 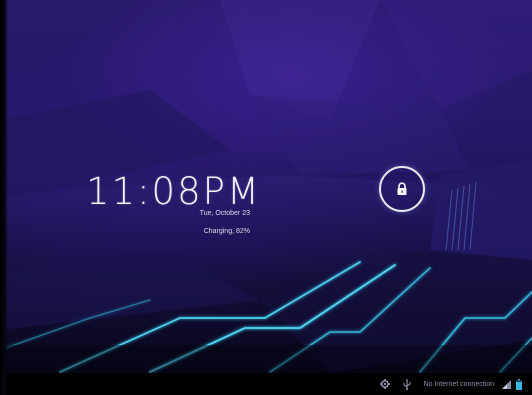 I want to click on unlock-button, so click(x=402, y=189).